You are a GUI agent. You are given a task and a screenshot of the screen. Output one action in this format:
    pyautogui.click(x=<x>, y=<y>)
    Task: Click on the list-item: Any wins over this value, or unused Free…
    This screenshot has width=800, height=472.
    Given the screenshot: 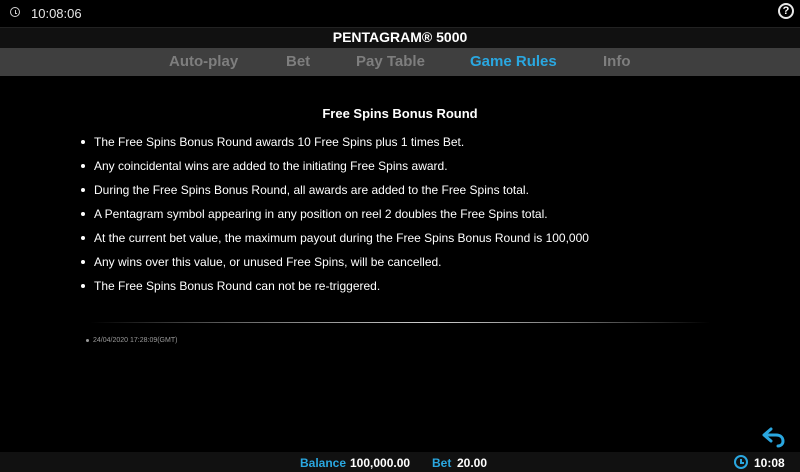 What is the action you would take?
    pyautogui.click(x=390, y=265)
    